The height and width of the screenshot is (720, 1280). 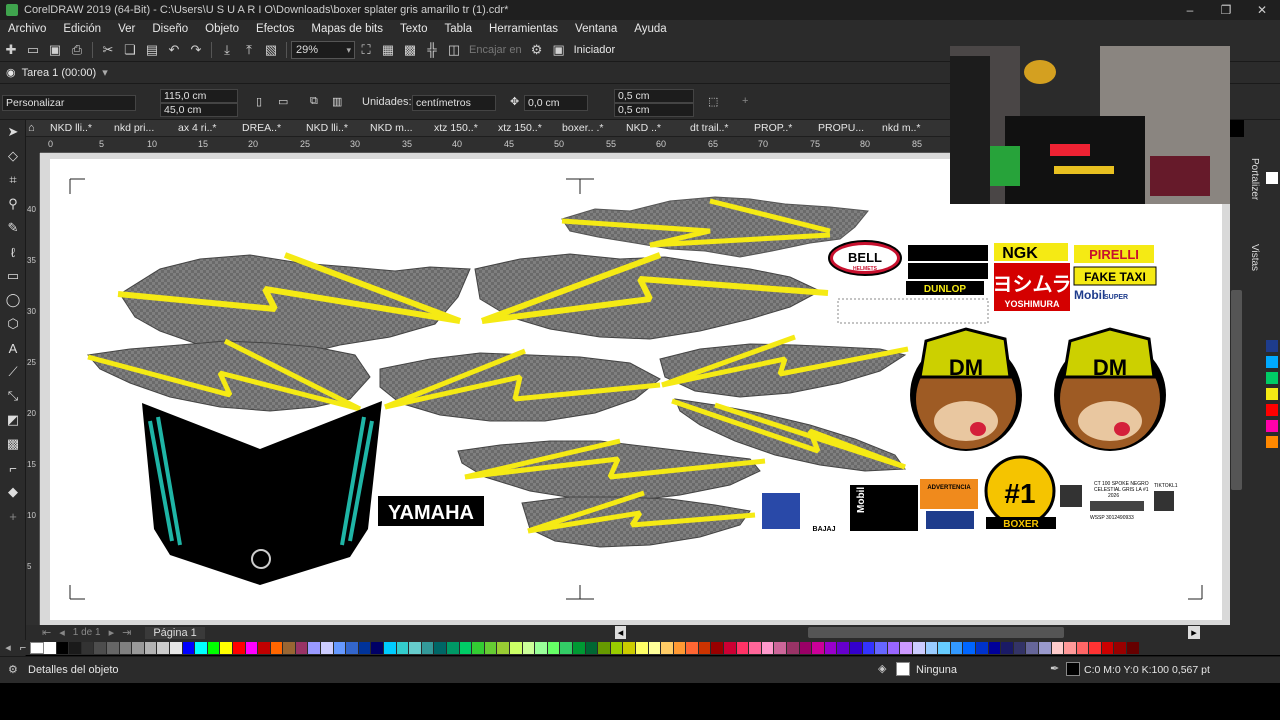 I want to click on drop-shadow-icon: ◩, so click(x=13, y=420).